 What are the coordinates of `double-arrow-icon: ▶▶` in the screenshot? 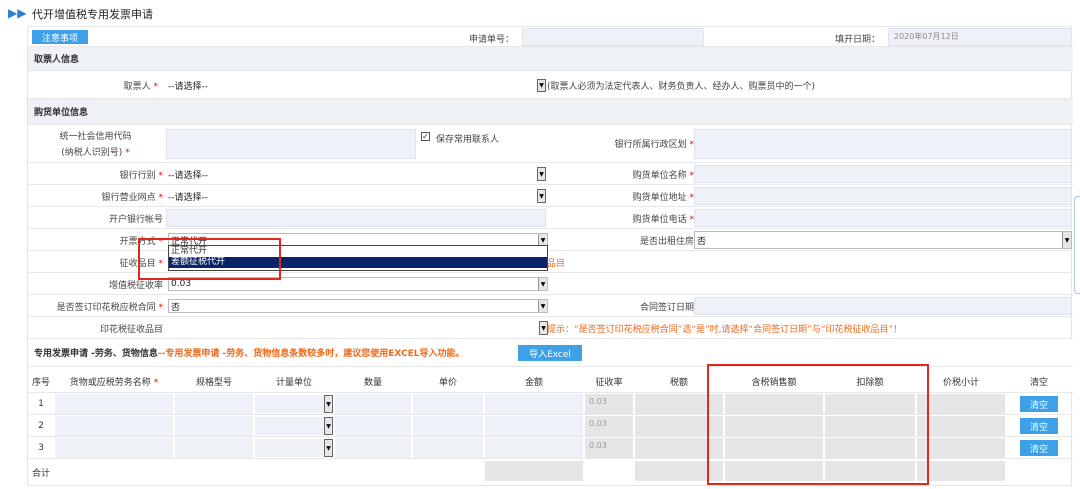 It's located at (17, 13).